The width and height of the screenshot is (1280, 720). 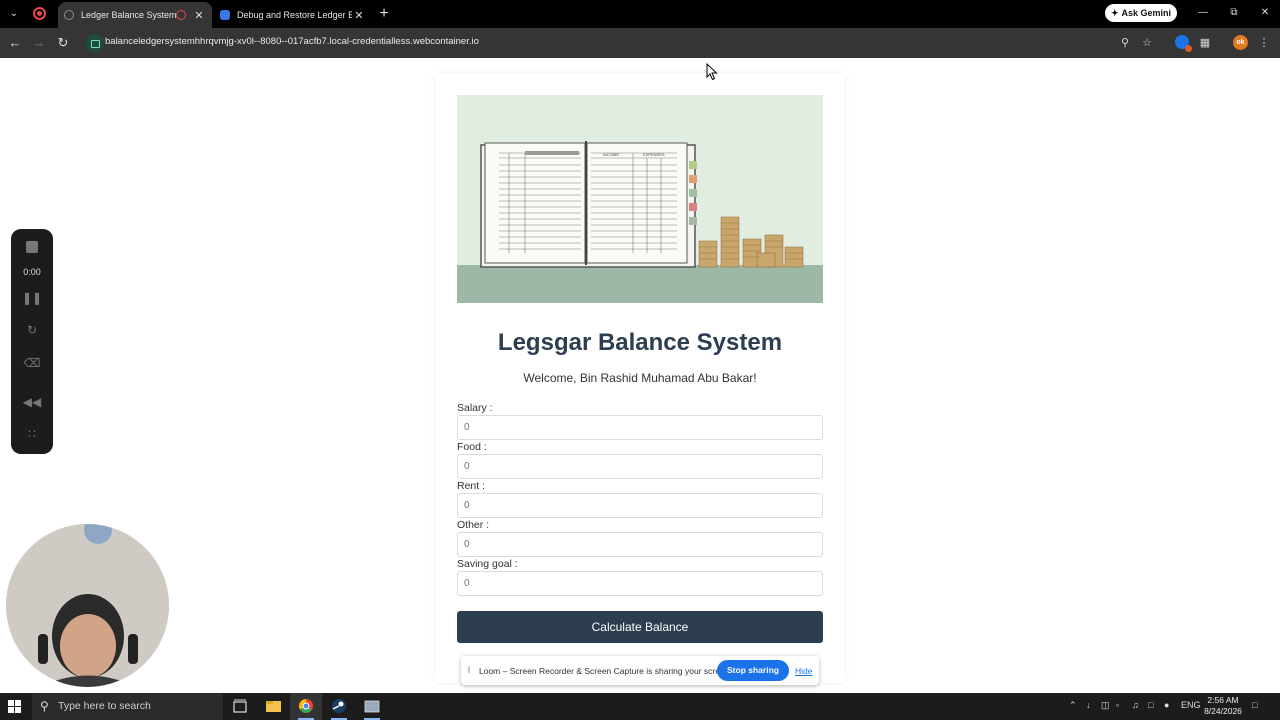 I want to click on menu-kebab-icon: ⋮, so click(x=1264, y=43).